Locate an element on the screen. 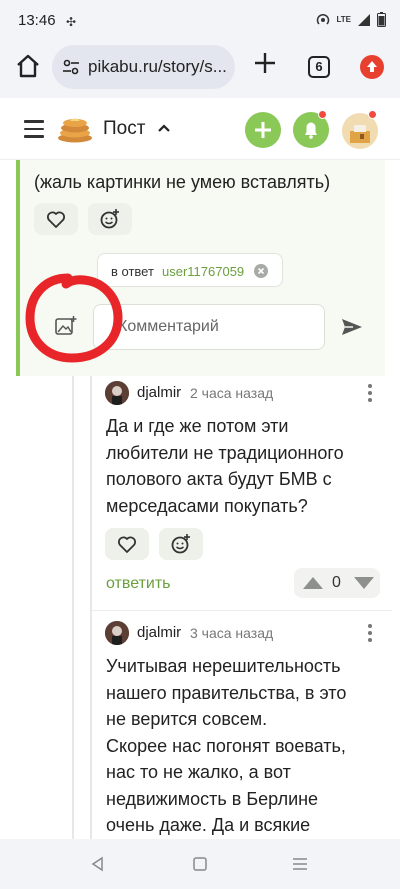 The width and height of the screenshot is (400, 889). status-bar: 13:46 ✣ LTE is located at coordinates (200, 18).